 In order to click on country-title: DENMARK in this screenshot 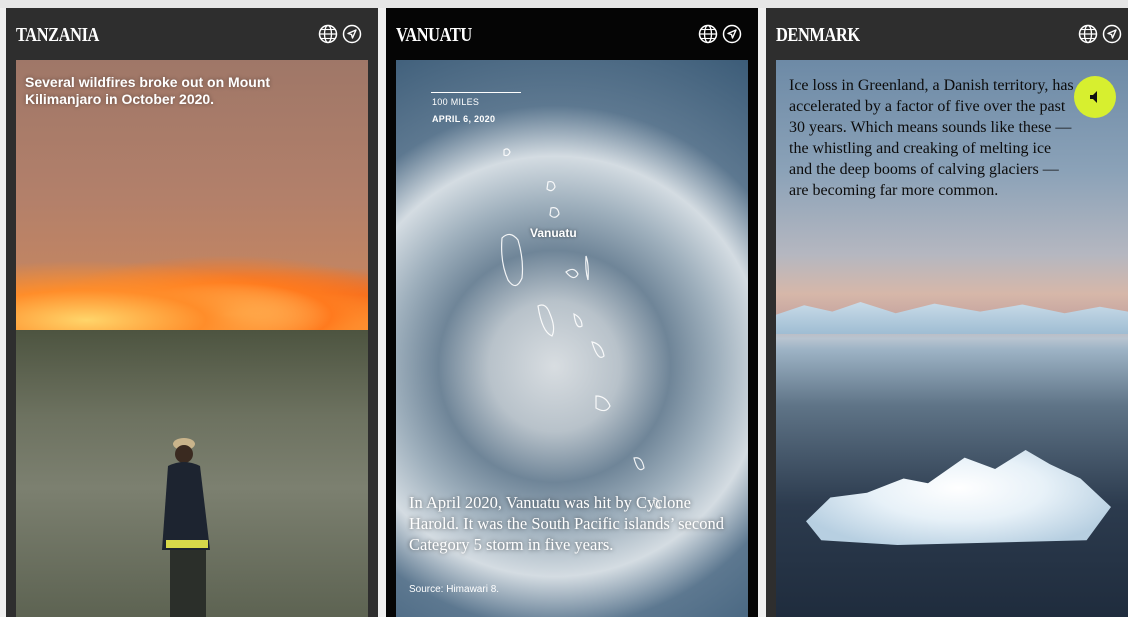, I will do `click(818, 35)`.